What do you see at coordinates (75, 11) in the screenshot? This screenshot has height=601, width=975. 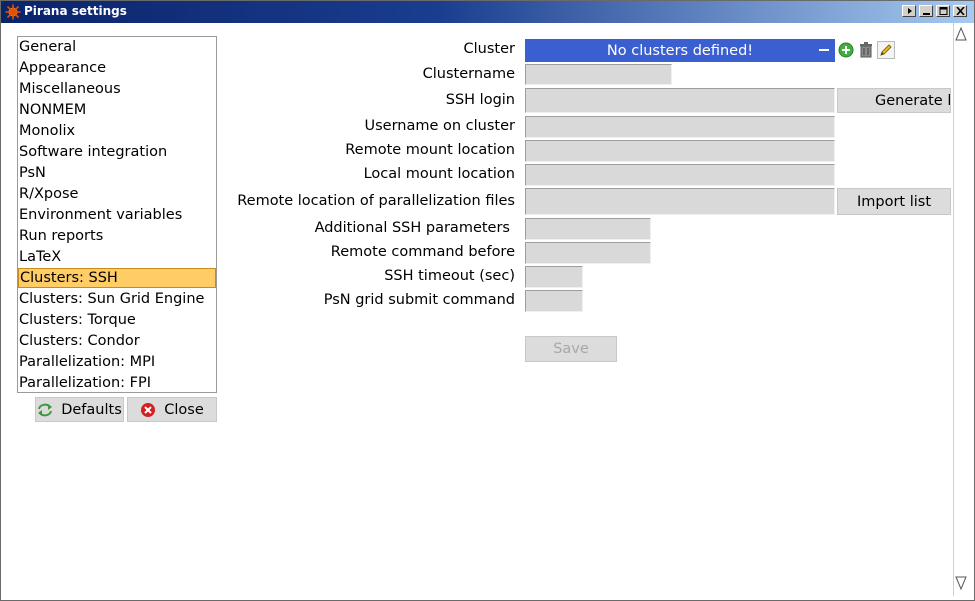 I see `window-title: Pirana settings` at bounding box center [75, 11].